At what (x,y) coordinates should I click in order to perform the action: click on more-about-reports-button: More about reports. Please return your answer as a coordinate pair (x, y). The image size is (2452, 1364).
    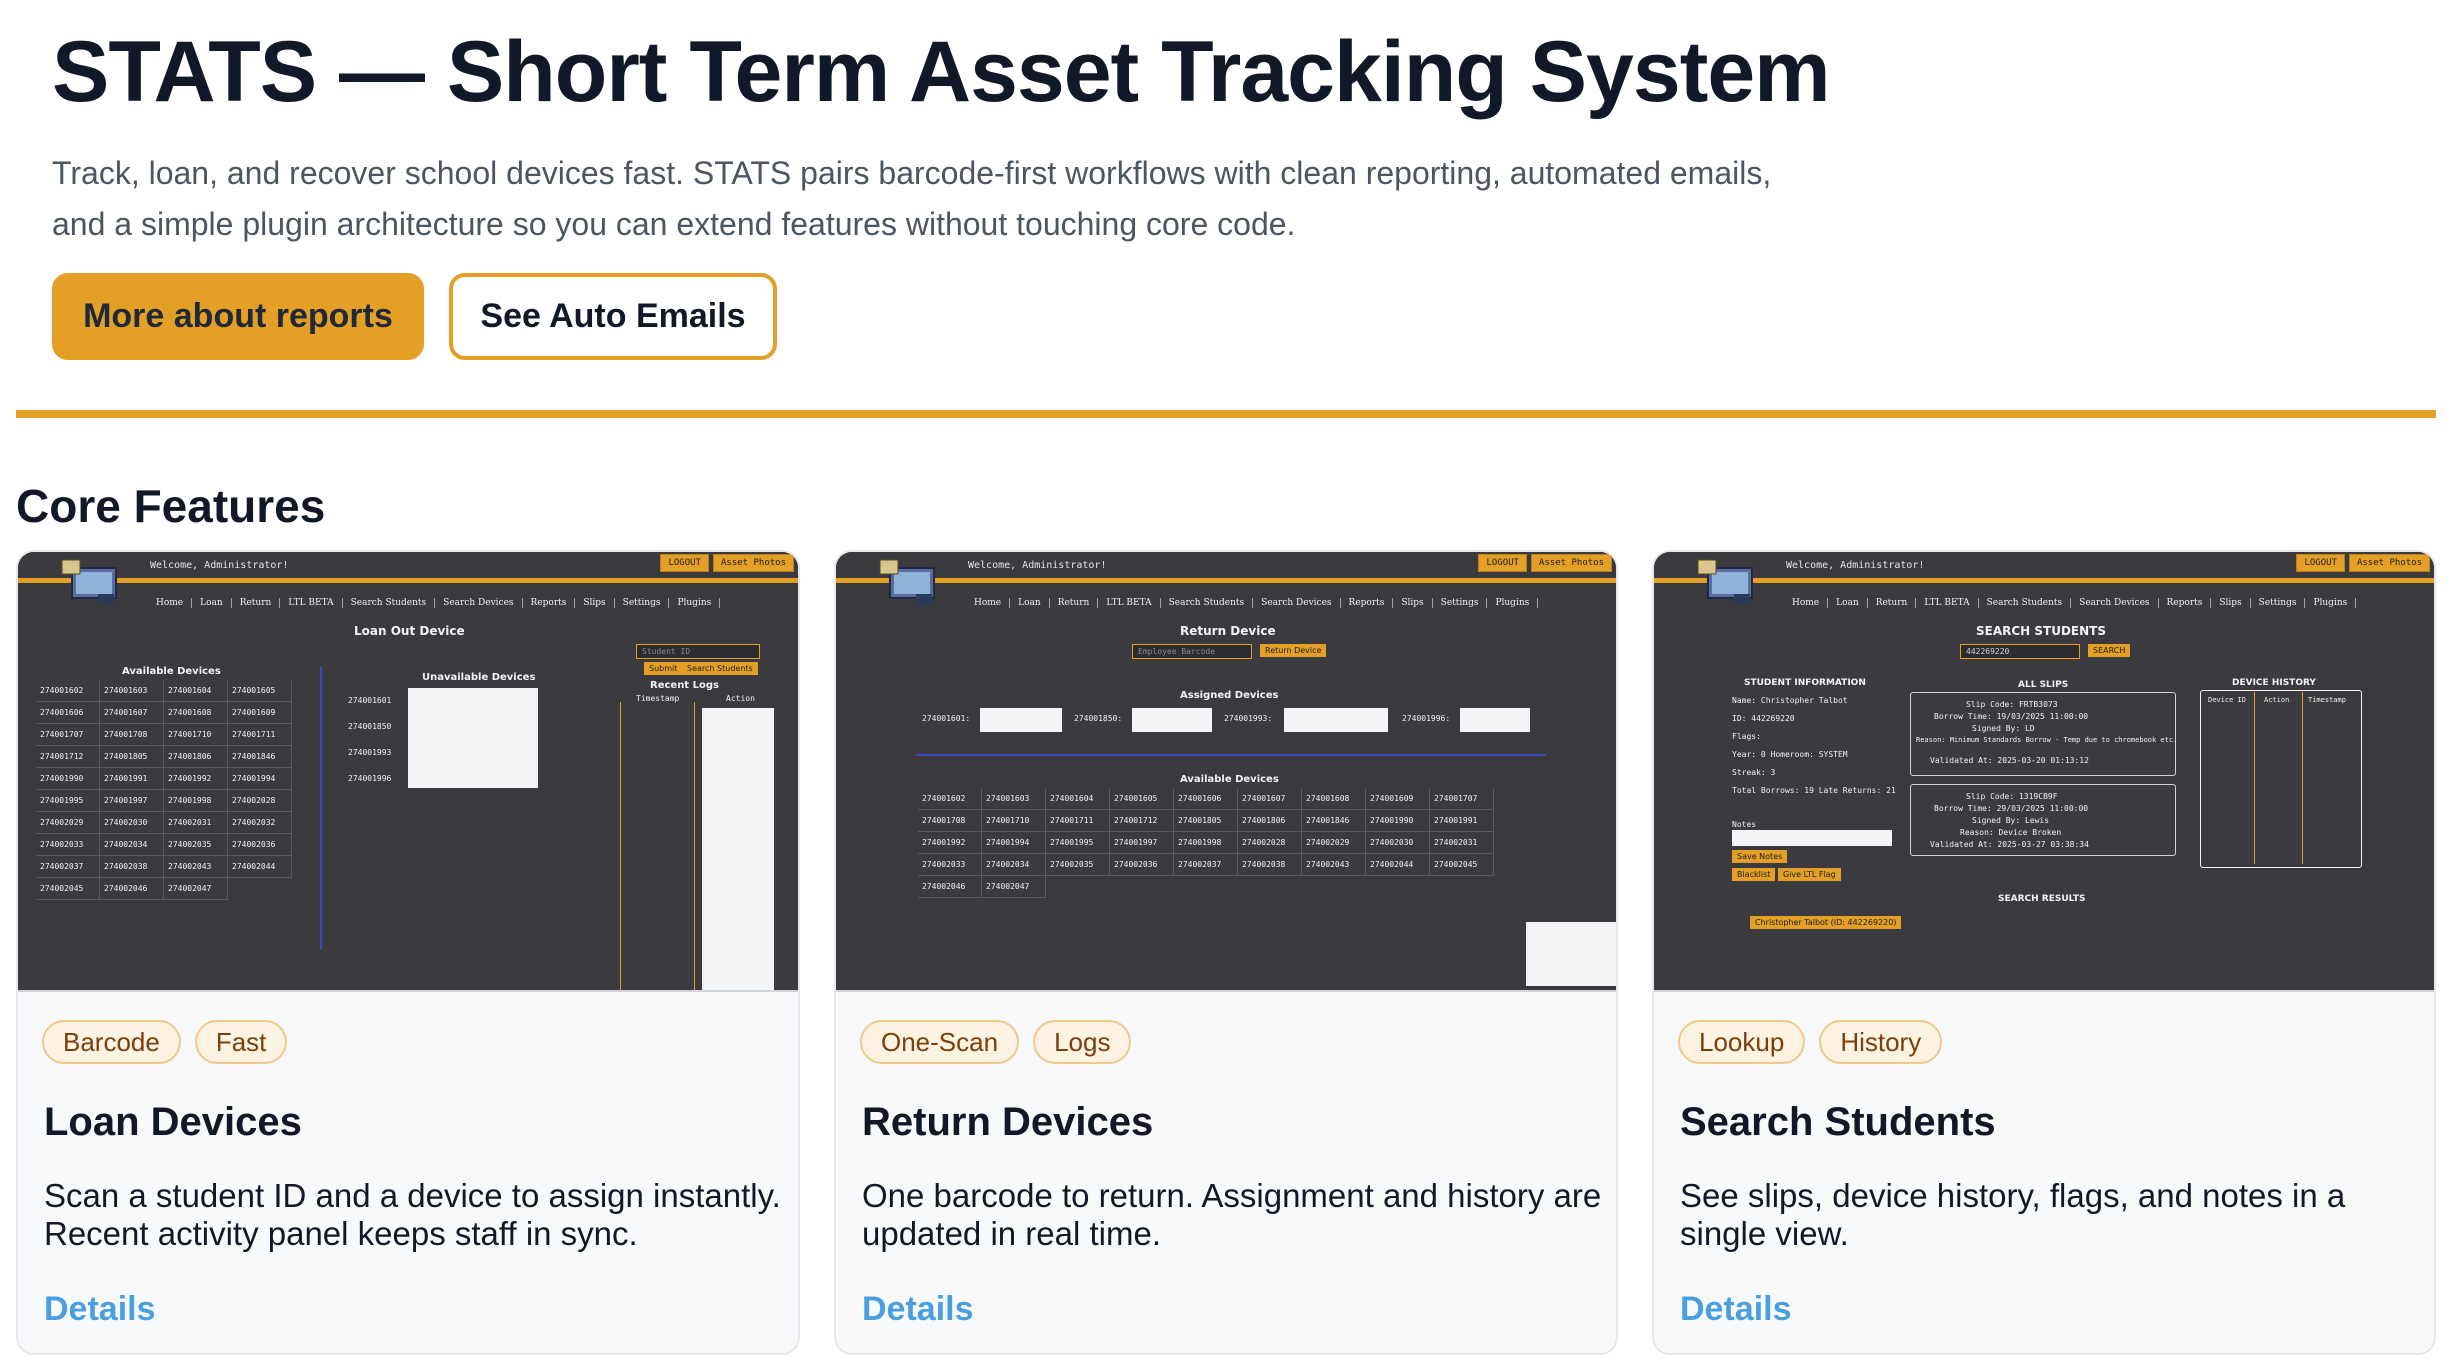
    Looking at the image, I should click on (238, 316).